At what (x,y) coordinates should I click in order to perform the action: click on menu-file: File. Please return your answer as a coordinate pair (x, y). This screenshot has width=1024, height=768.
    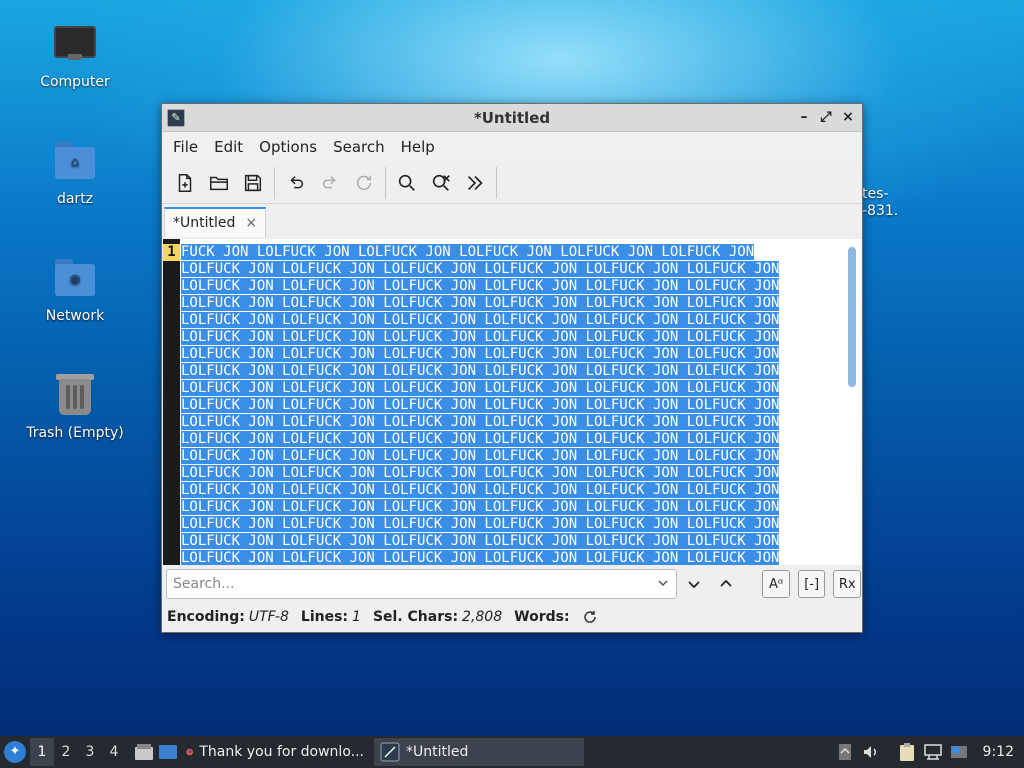
    Looking at the image, I should click on (185, 147).